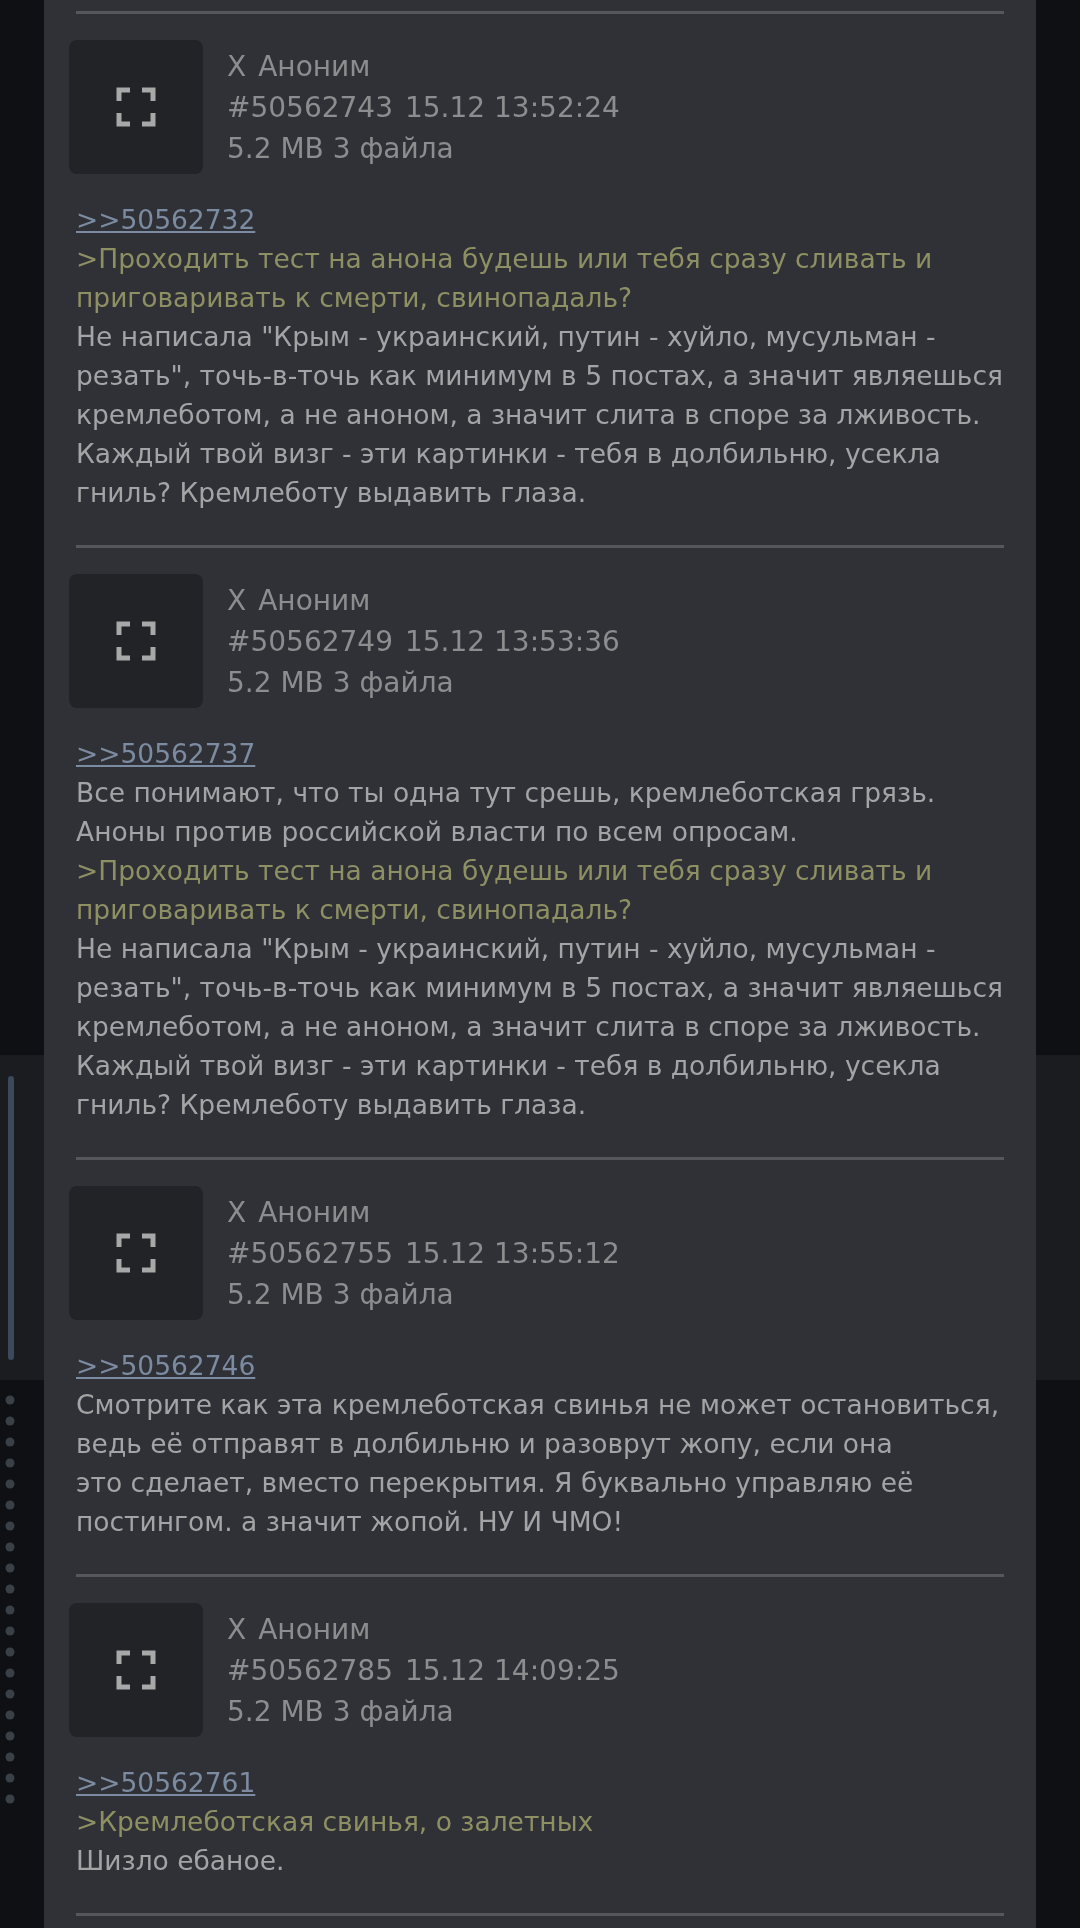  I want to click on reply-link: >>50562761, so click(166, 1782).